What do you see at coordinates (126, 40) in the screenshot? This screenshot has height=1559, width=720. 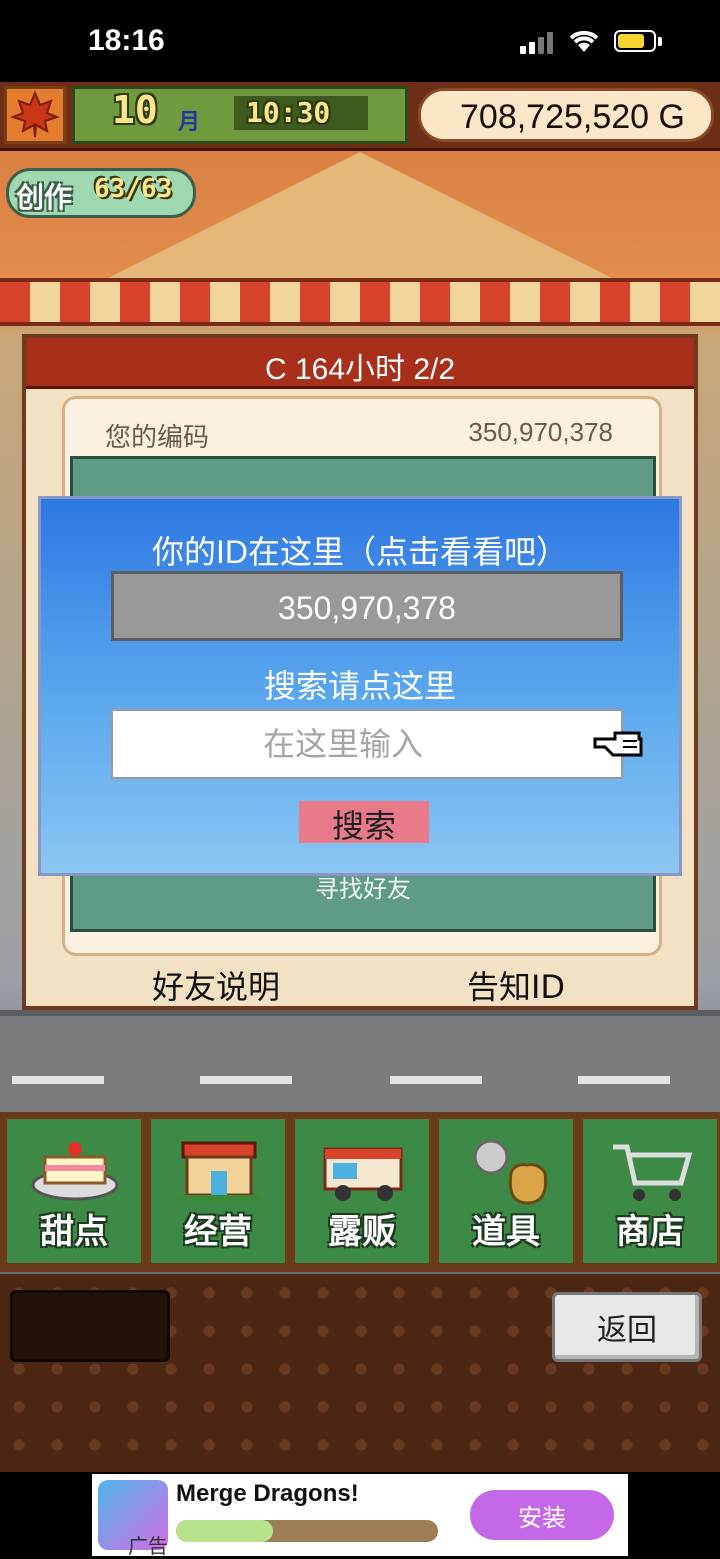 I see `status-time: 18:16` at bounding box center [126, 40].